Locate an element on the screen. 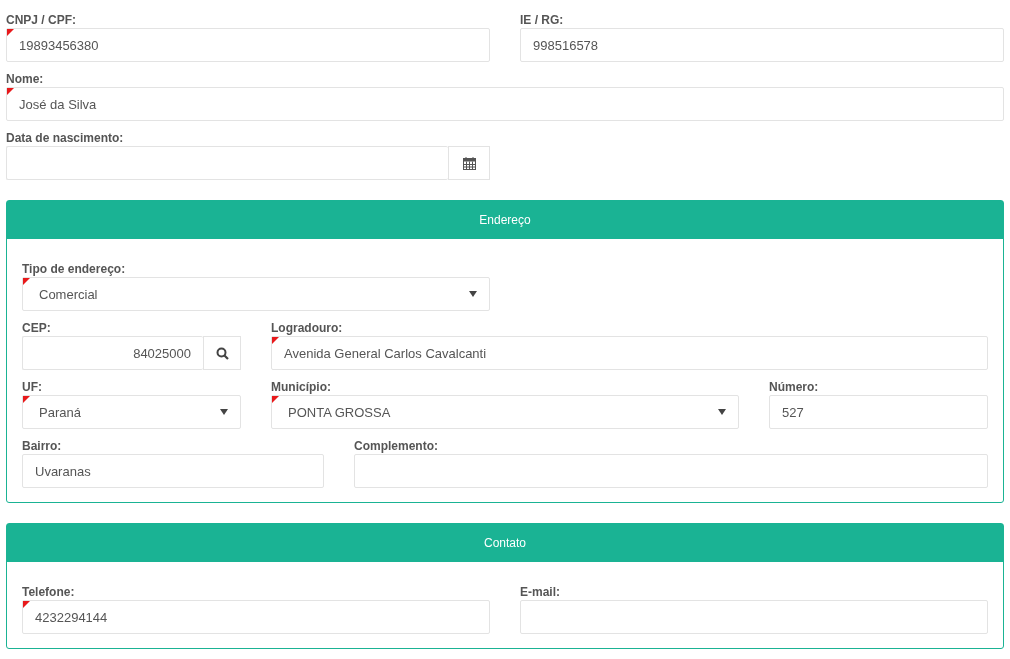 Image resolution: width=1010 pixels, height=659 pixels. search-icon is located at coordinates (222, 353).